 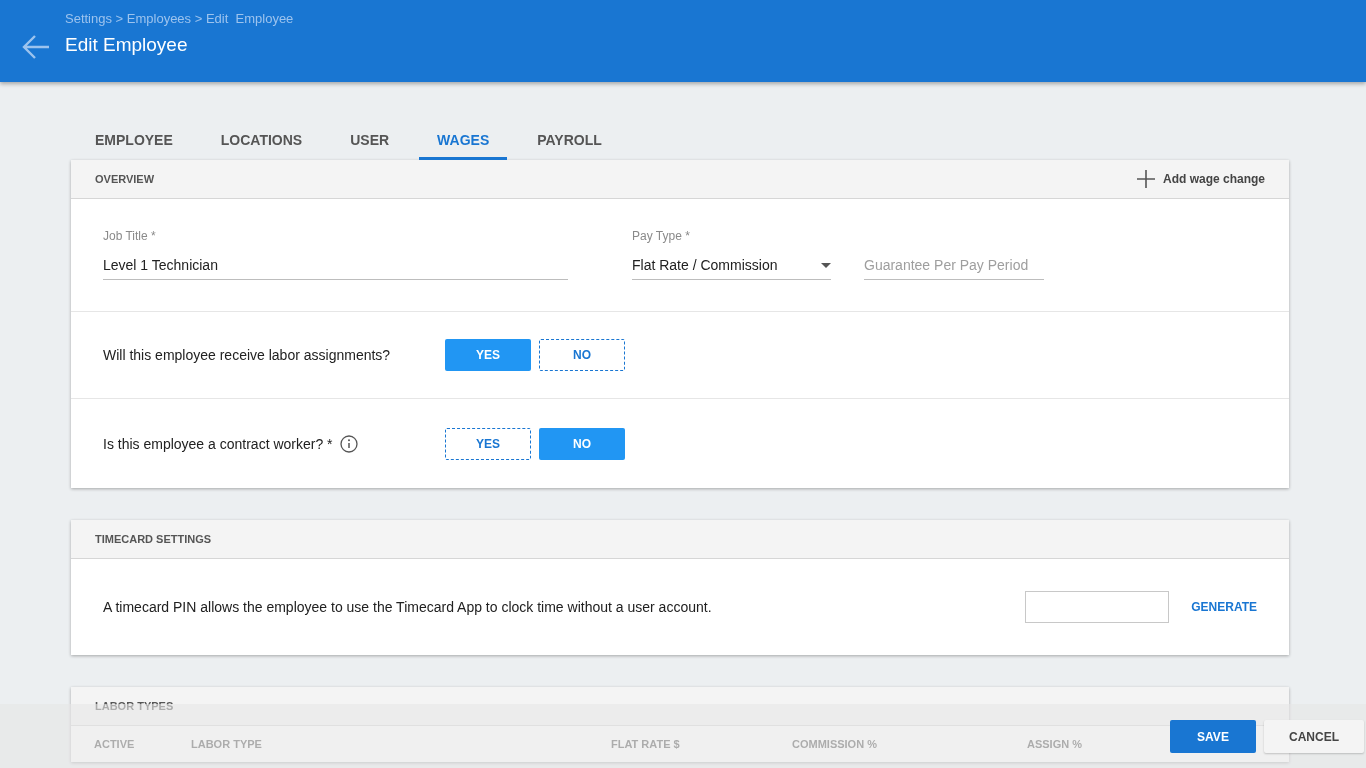 What do you see at coordinates (179, 18) in the screenshot?
I see `breadcrumb: Settings > Employees > Edit Employee` at bounding box center [179, 18].